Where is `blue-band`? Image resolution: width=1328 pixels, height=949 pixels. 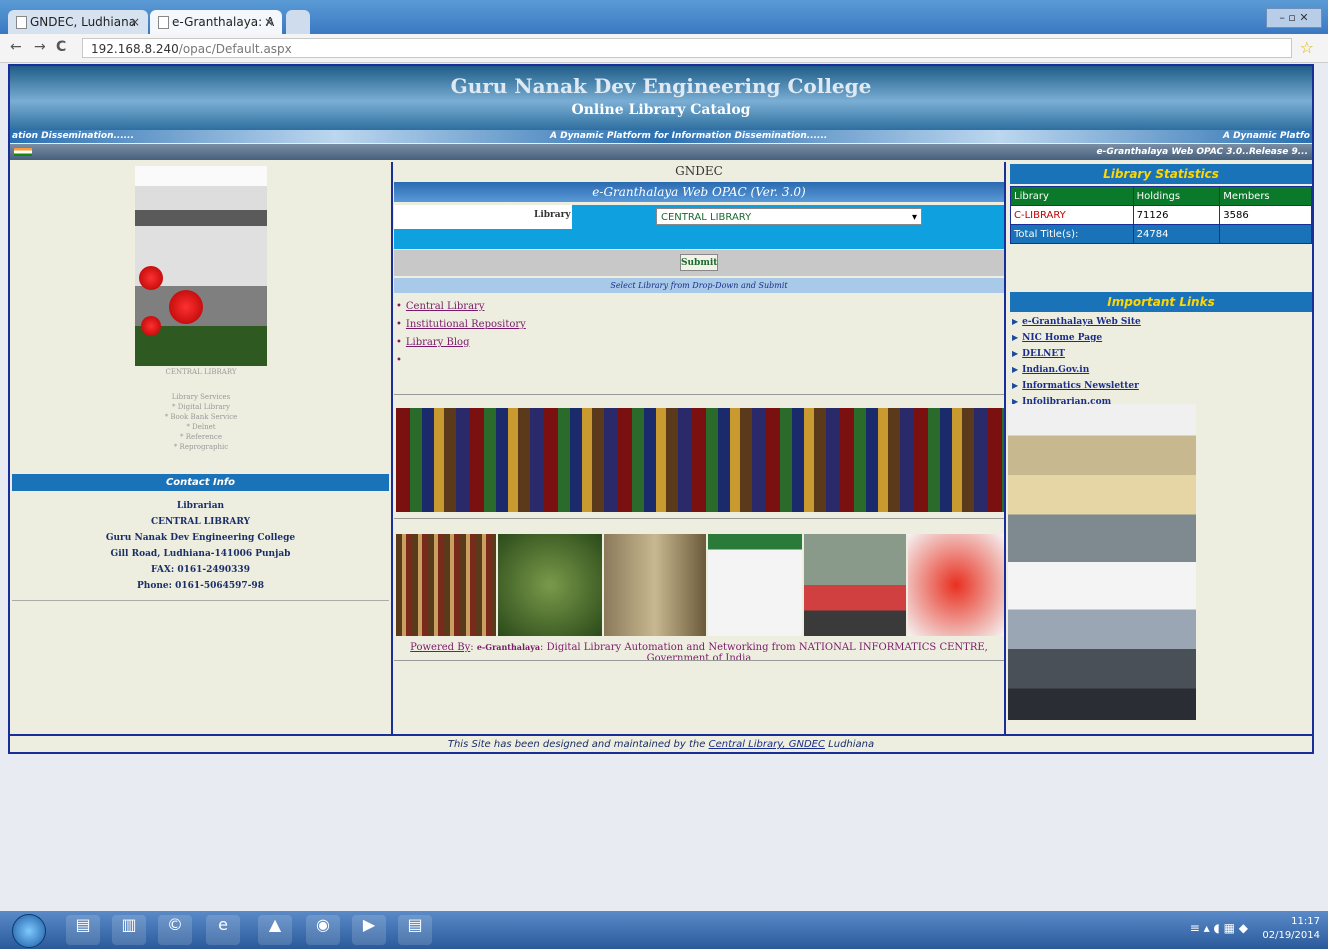 blue-band is located at coordinates (699, 239).